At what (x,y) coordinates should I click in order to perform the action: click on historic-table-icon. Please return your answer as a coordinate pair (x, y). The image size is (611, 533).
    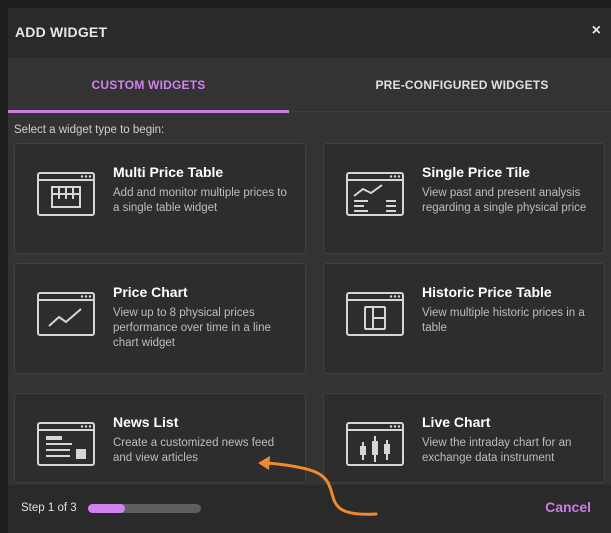
    Looking at the image, I should click on (375, 314).